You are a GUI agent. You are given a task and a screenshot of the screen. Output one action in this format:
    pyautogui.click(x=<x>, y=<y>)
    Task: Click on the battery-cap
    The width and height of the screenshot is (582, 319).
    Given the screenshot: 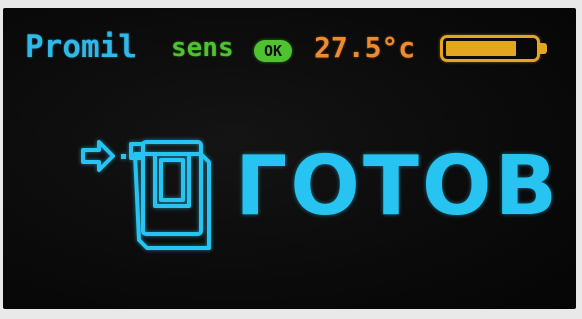 What is the action you would take?
    pyautogui.click(x=543, y=48)
    